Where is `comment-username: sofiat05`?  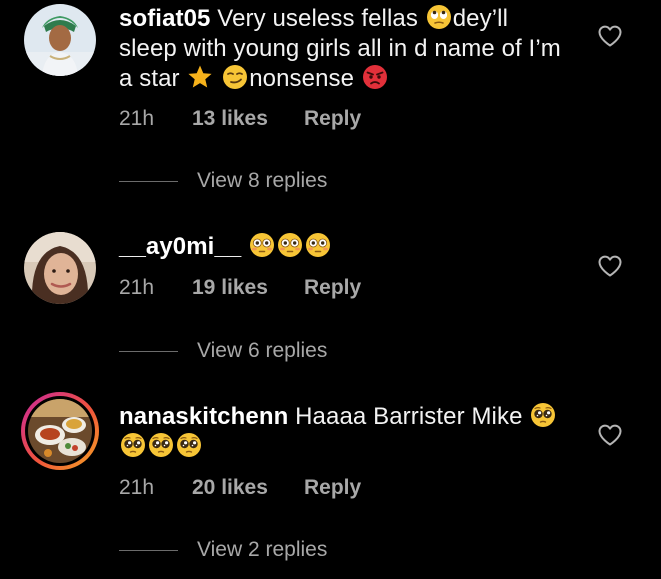 comment-username: sofiat05 is located at coordinates (165, 18).